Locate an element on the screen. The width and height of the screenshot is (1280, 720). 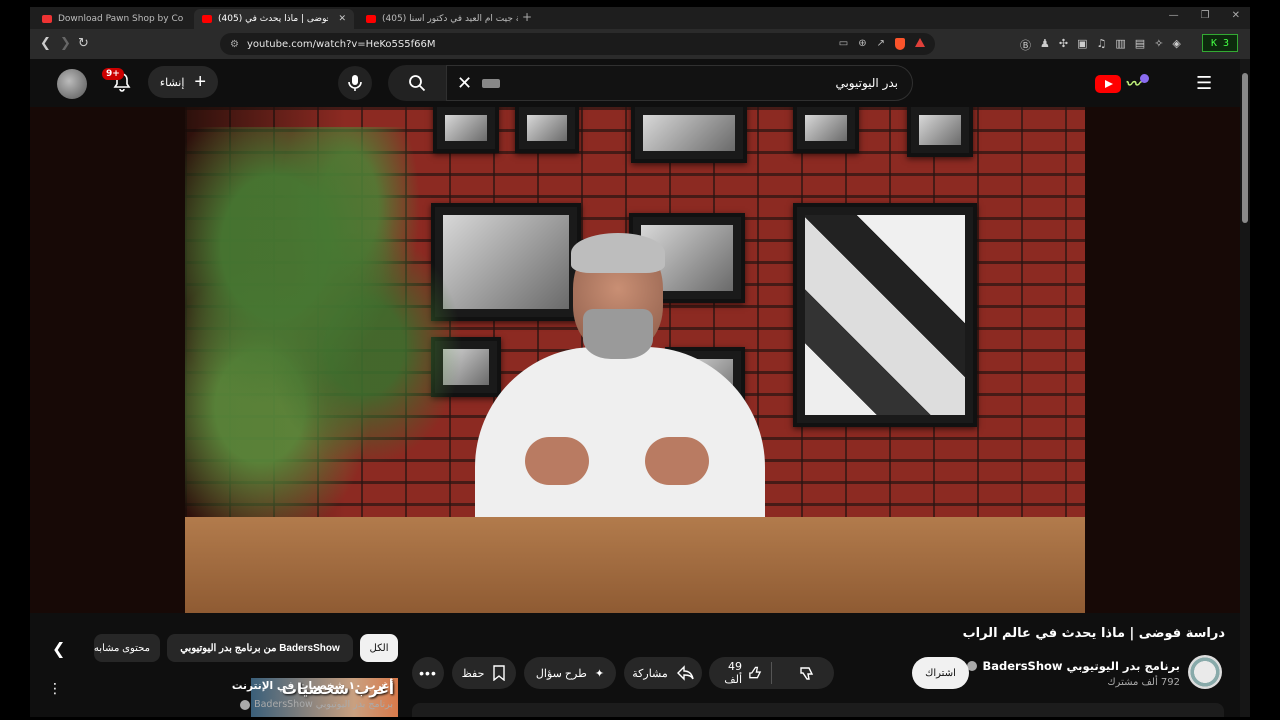
ask-question-button: ✦ طرح سؤال is located at coordinates (570, 673).